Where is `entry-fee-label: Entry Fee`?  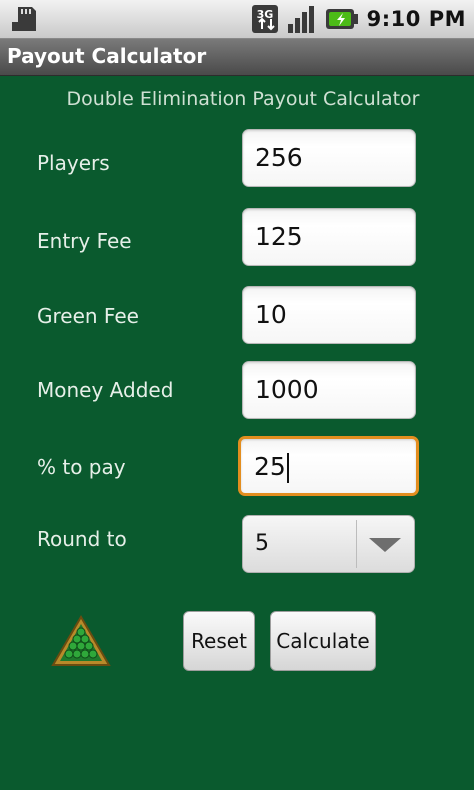
entry-fee-label: Entry Fee is located at coordinates (84, 241).